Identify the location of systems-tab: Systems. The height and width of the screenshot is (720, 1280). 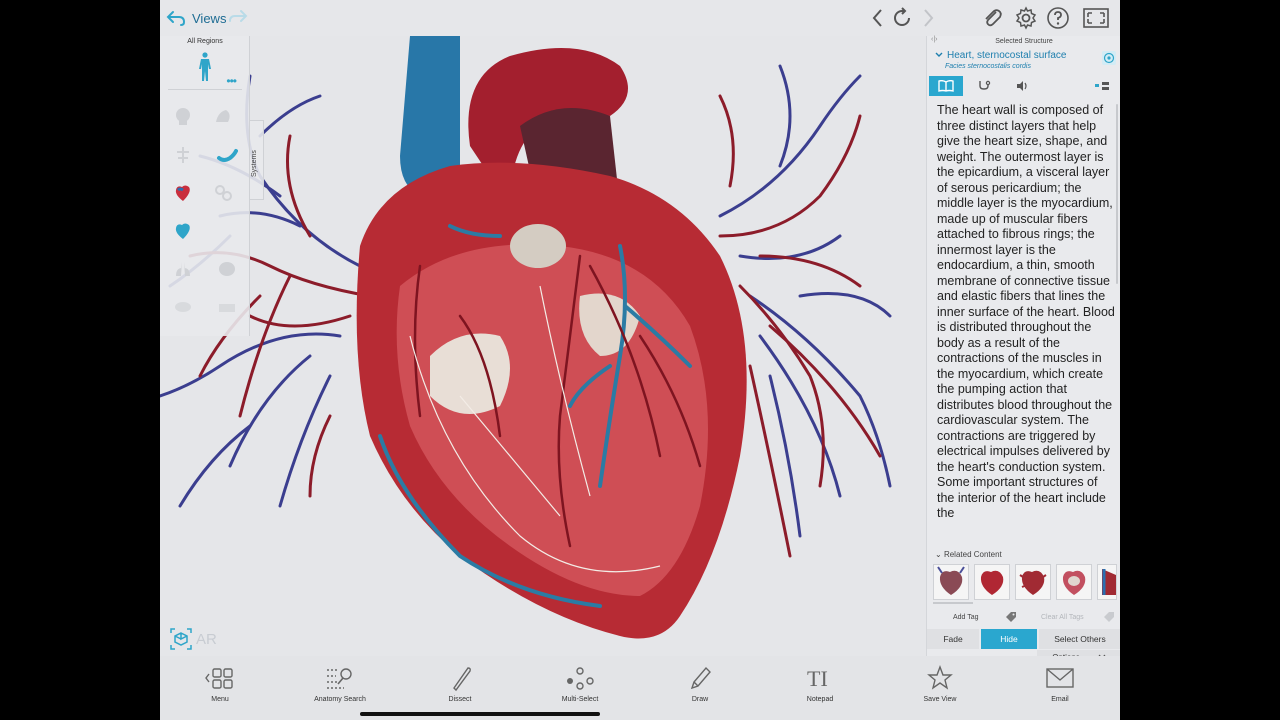
(257, 160).